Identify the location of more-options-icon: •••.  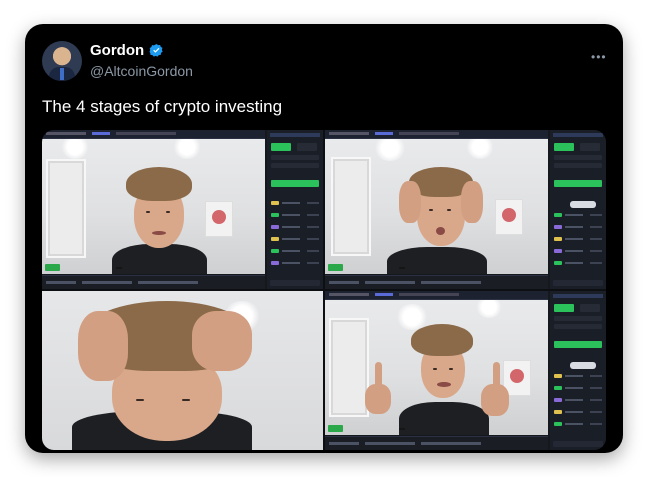
(599, 57).